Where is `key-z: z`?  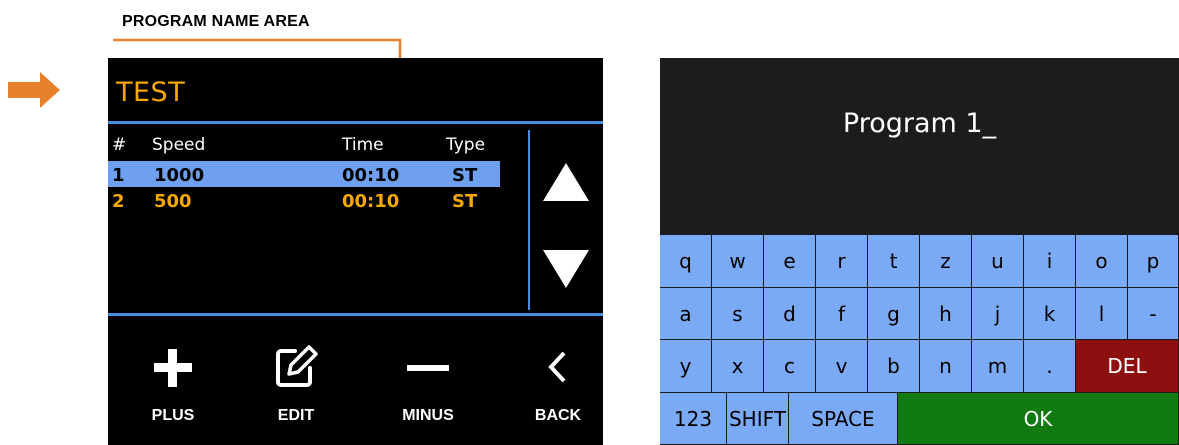 key-z: z is located at coordinates (946, 261).